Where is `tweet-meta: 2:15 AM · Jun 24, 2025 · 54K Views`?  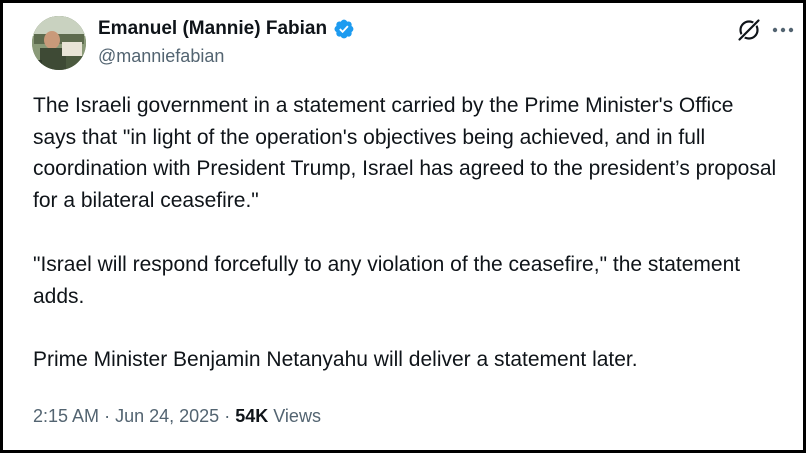
tweet-meta: 2:15 AM · Jun 24, 2025 · 54K Views is located at coordinates (177, 416).